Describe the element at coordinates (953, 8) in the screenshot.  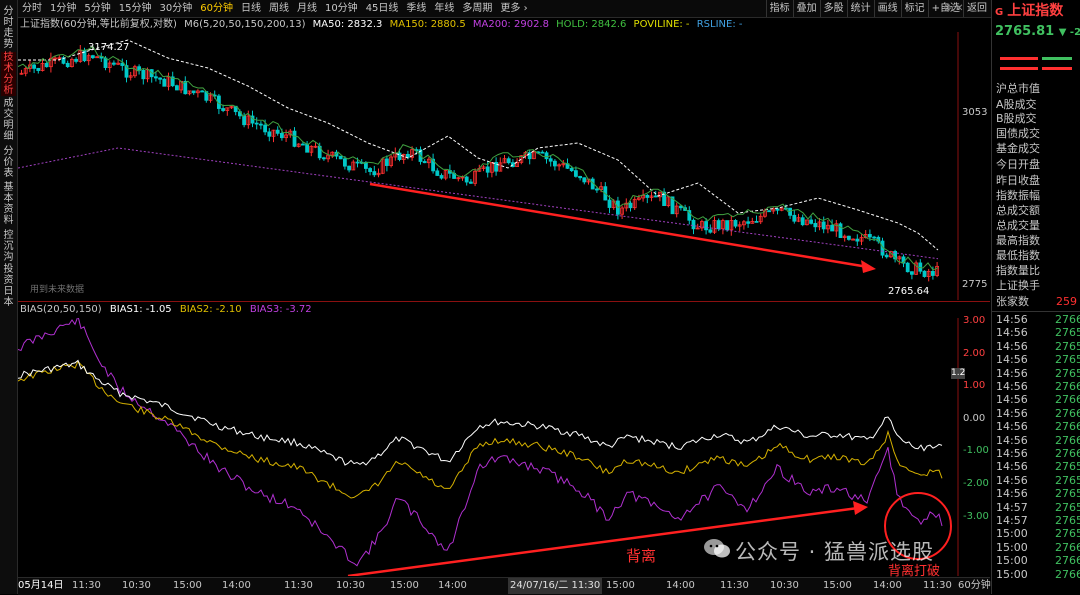
I see `settings-close-icon: ⚙ ✕` at that location.